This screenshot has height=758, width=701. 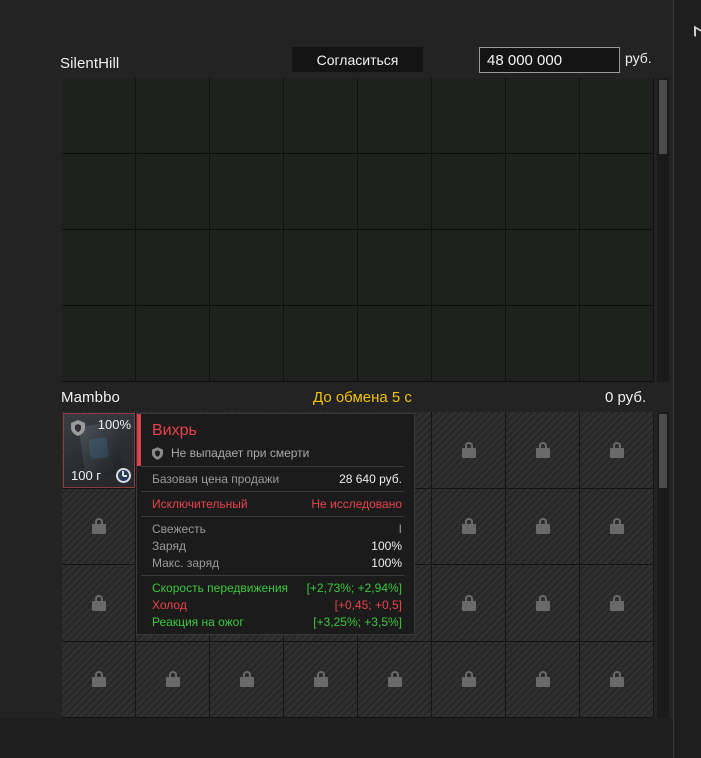 What do you see at coordinates (663, 451) in the screenshot?
I see `own-scrollbar-thumb` at bounding box center [663, 451].